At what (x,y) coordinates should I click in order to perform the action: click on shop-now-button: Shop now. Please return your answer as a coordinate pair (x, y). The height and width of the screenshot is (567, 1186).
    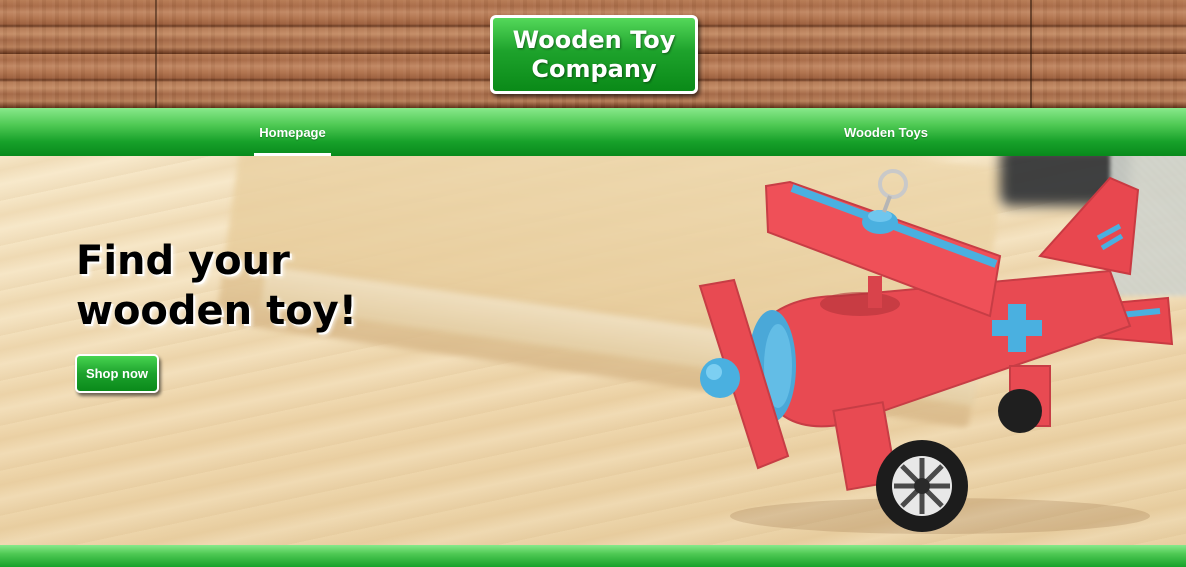
    Looking at the image, I should click on (117, 373).